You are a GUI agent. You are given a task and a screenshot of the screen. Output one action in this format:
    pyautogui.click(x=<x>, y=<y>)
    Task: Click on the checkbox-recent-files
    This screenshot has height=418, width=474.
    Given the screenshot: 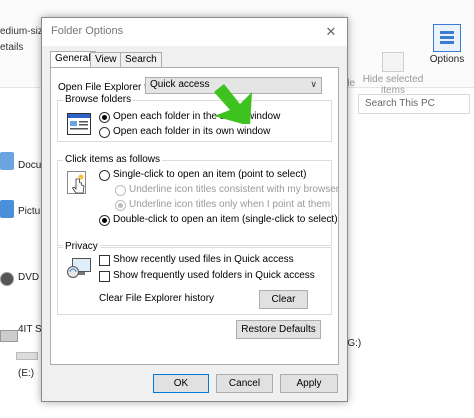 What is the action you would take?
    pyautogui.click(x=104, y=260)
    